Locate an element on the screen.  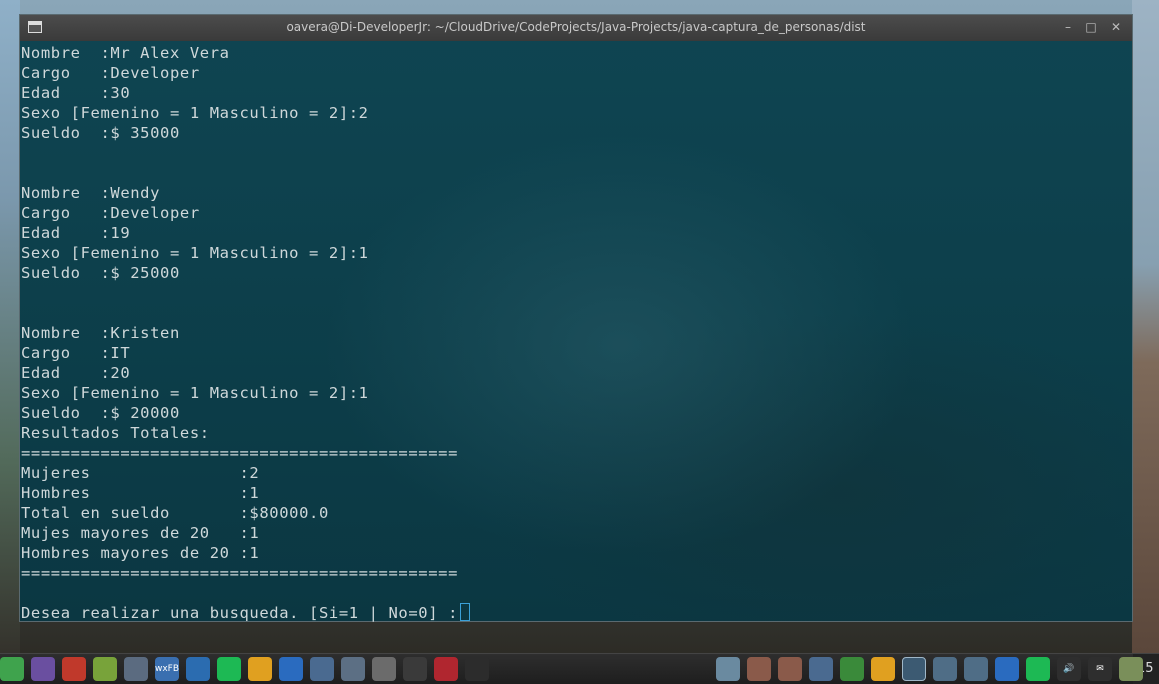
mail-icon: ✉ is located at coordinates (1100, 669).